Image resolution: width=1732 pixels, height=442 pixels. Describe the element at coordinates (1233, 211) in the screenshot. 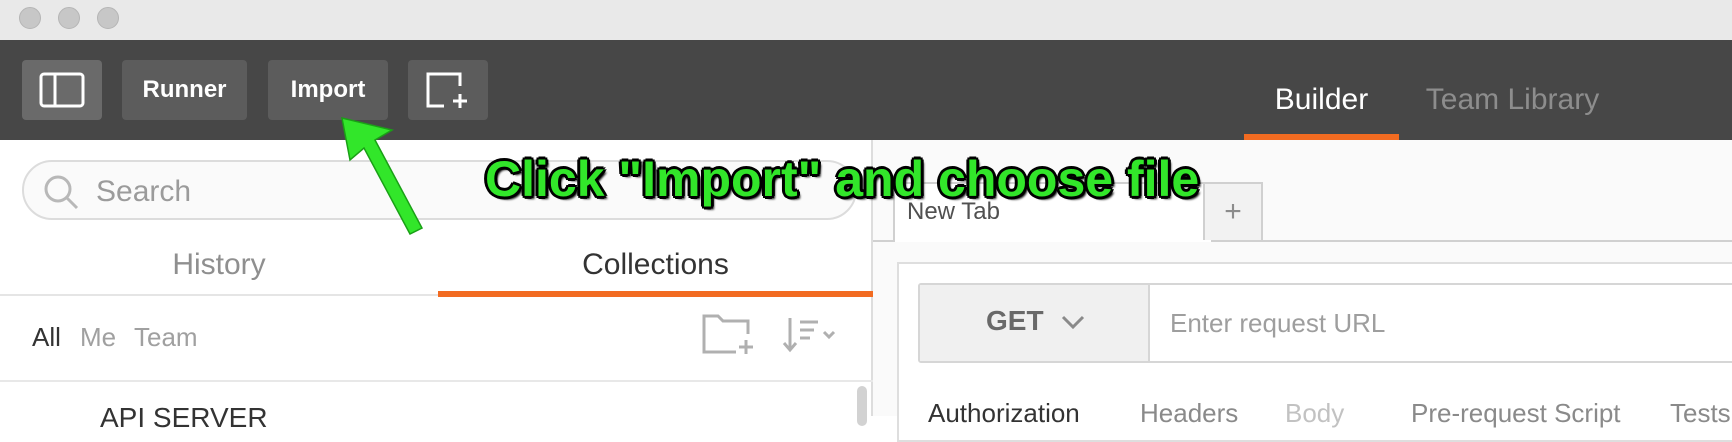

I see `add-tab-button: +` at that location.